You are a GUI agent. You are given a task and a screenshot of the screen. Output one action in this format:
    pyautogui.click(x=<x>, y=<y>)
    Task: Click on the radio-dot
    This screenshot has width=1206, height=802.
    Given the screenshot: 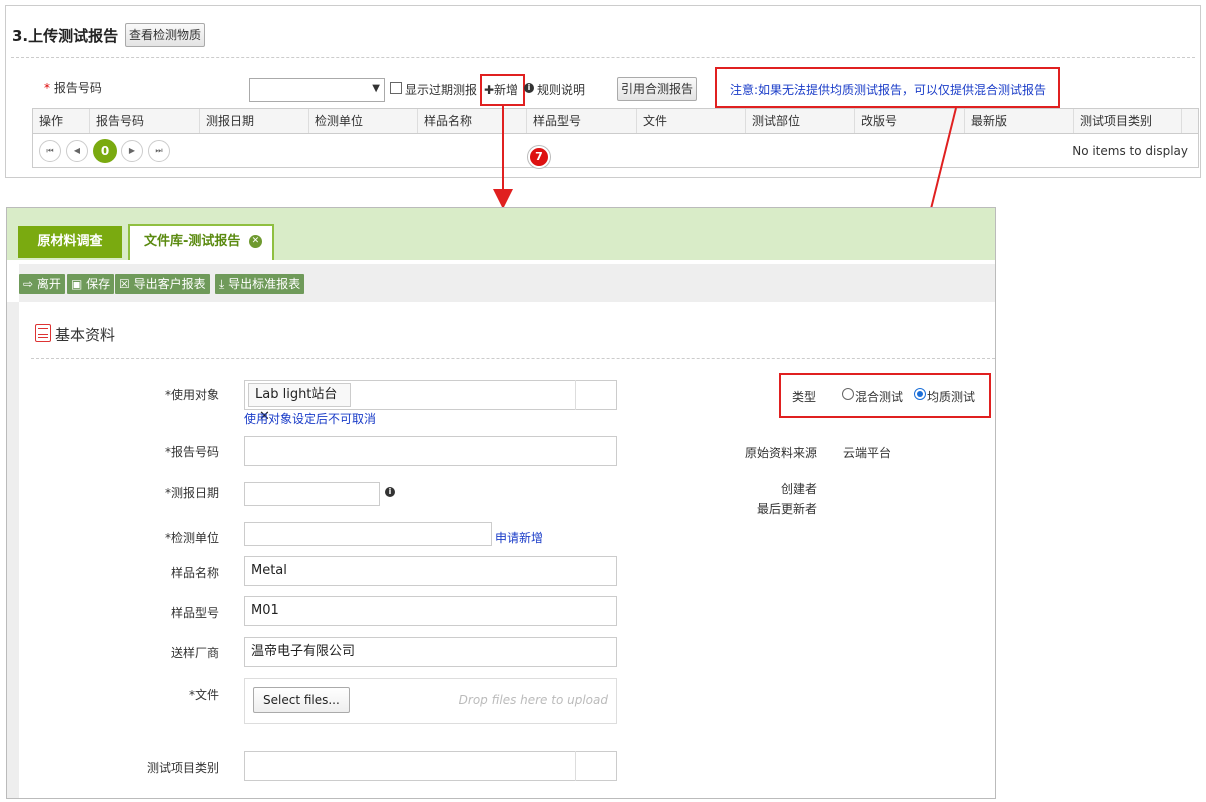 What is the action you would take?
    pyautogui.click(x=920, y=394)
    